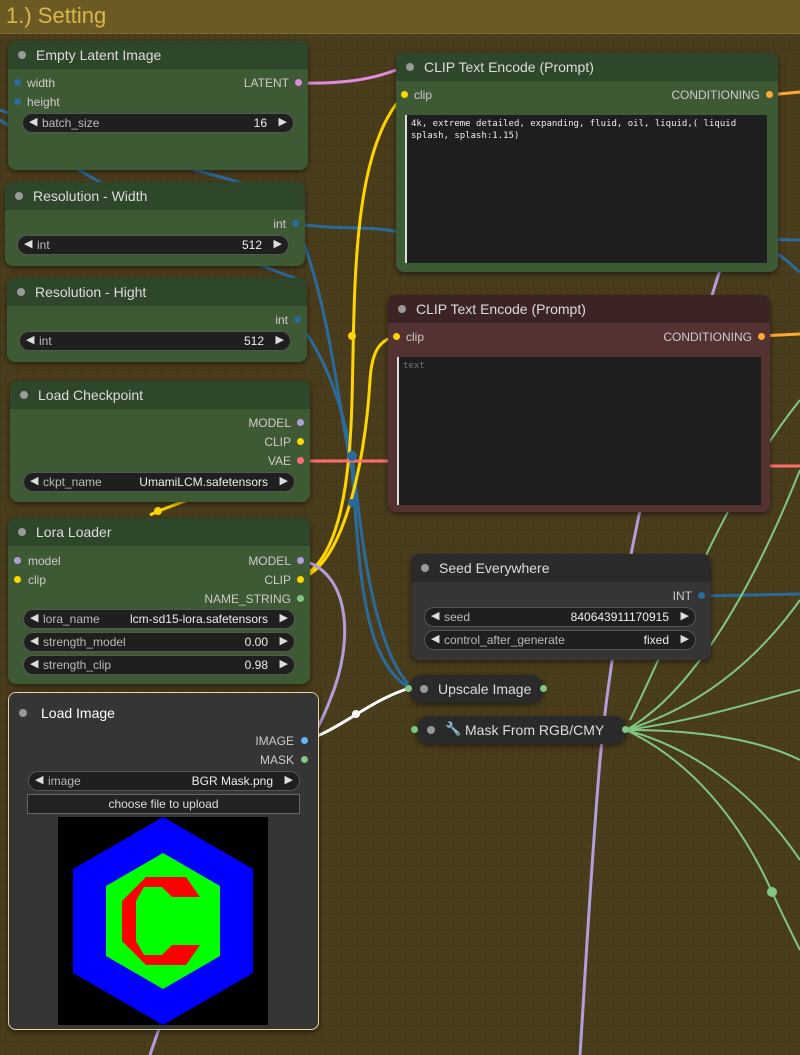 The height and width of the screenshot is (1055, 800). Describe the element at coordinates (155, 196) in the screenshot. I see `node-header: Resolution - Width` at that location.